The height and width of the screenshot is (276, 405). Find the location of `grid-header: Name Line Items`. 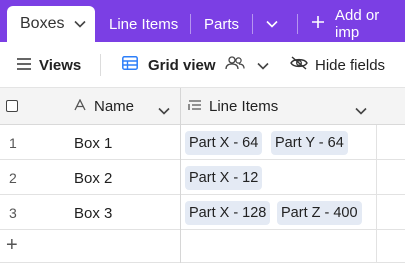

grid-header: Name Line Items is located at coordinates (202, 106).